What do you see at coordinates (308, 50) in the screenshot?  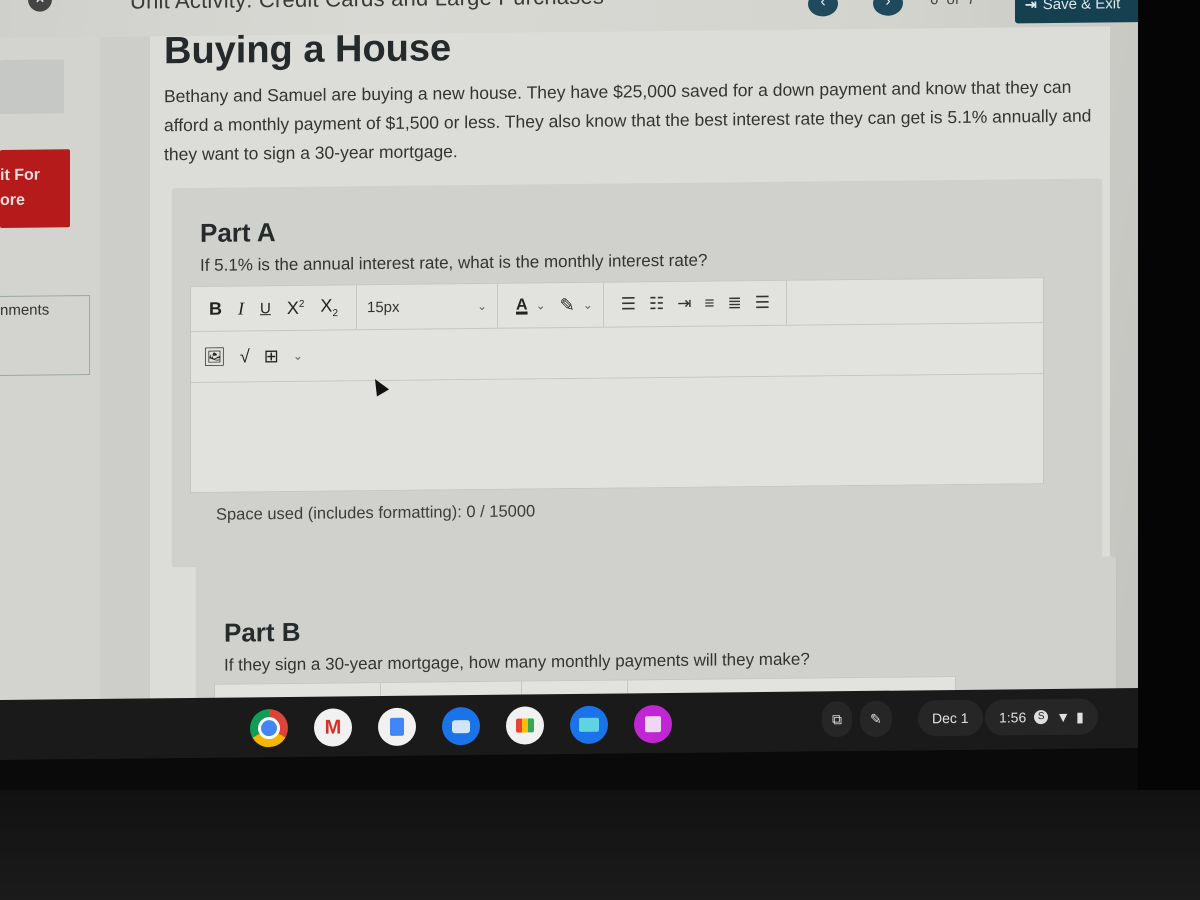 I see `page-title: Buying a House` at bounding box center [308, 50].